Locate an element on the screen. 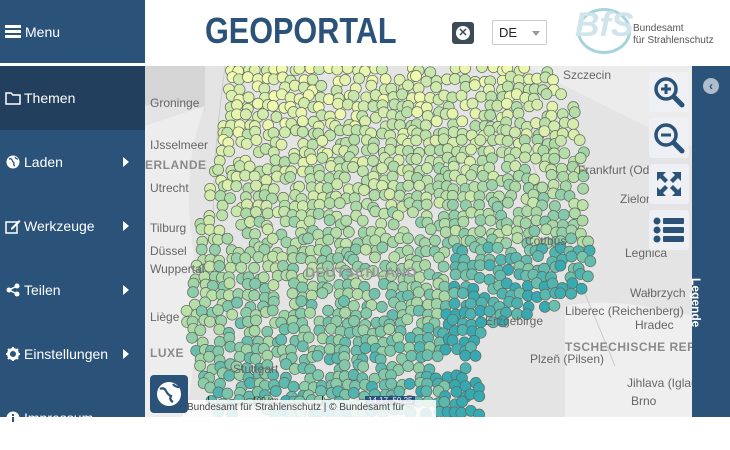  chevron-left-icon: ‹ is located at coordinates (711, 86).